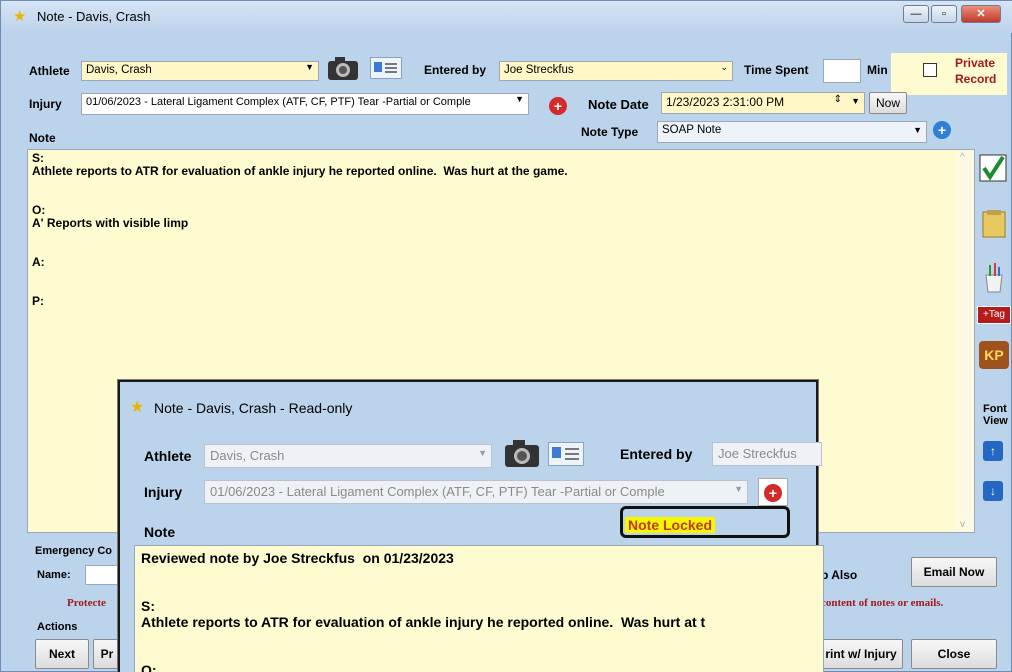 The height and width of the screenshot is (672, 1012). Describe the element at coordinates (149, 667) in the screenshot. I see `note-line: O:` at that location.